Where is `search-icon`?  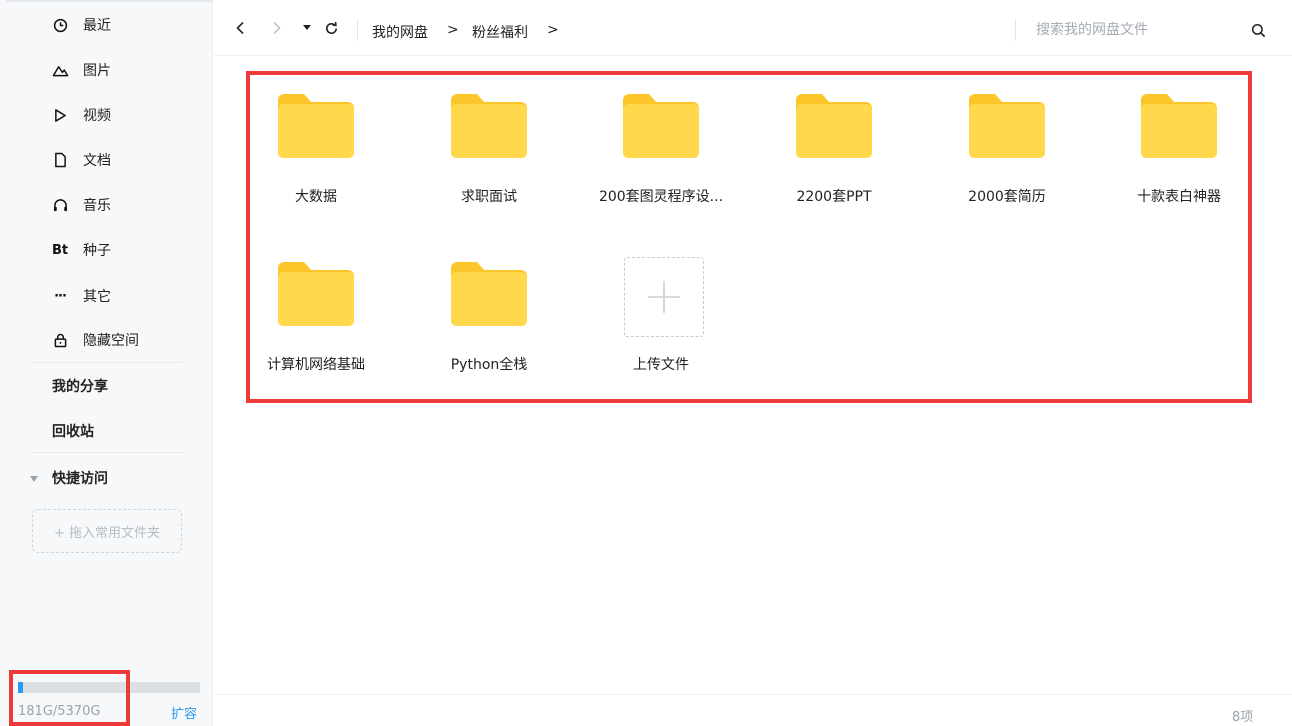
search-icon is located at coordinates (1258, 30).